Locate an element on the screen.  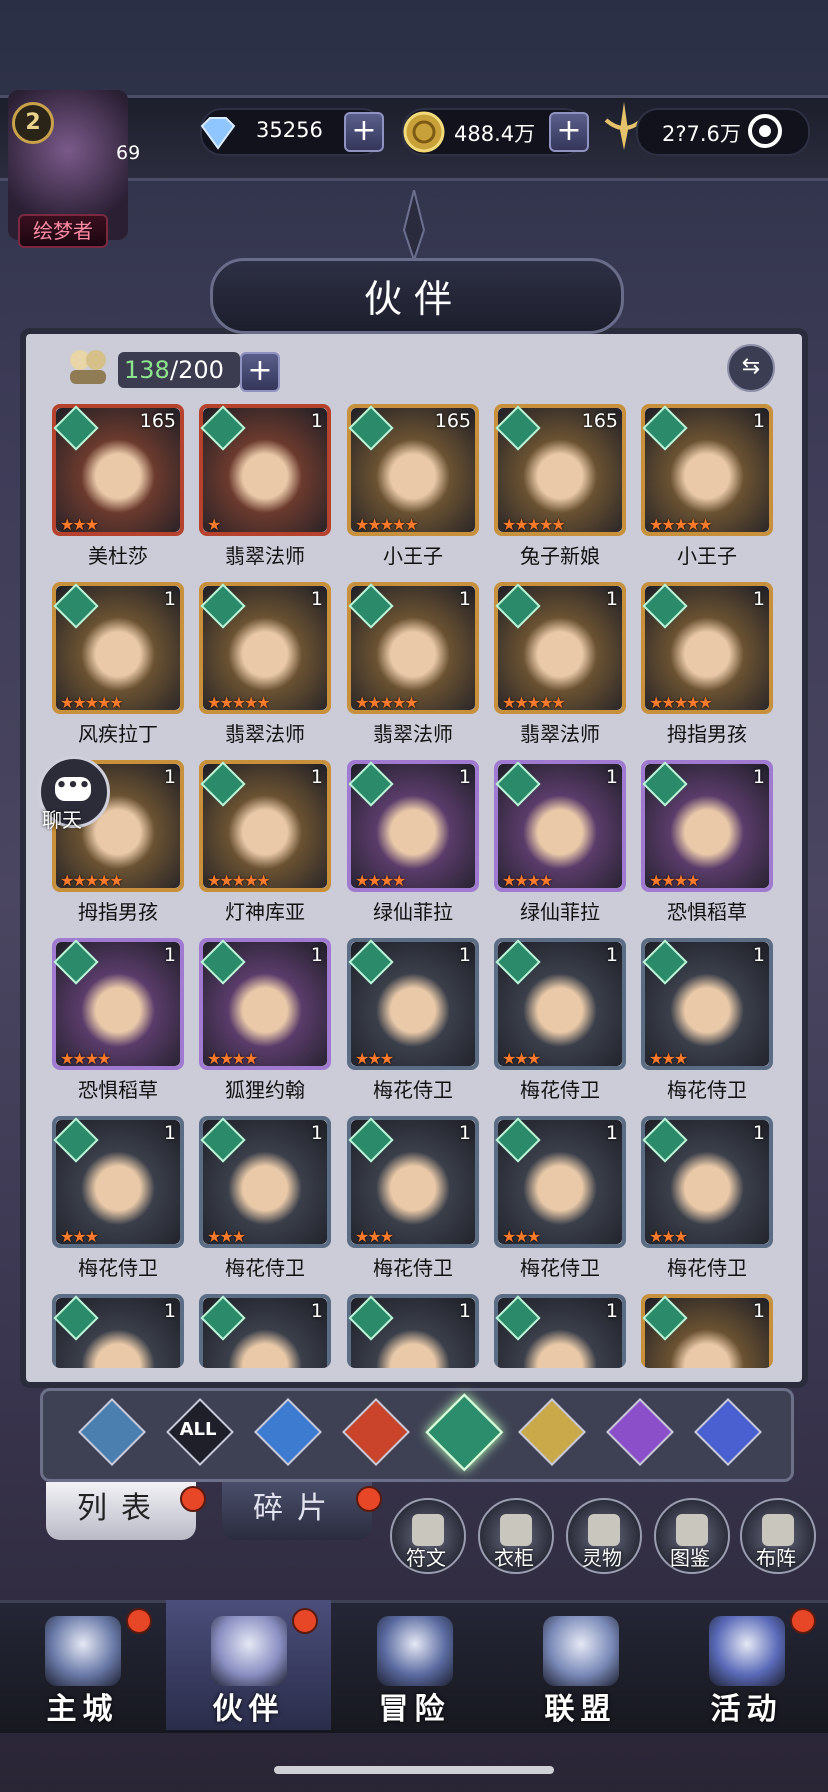
filter-star-icon is located at coordinates (552, 1432).